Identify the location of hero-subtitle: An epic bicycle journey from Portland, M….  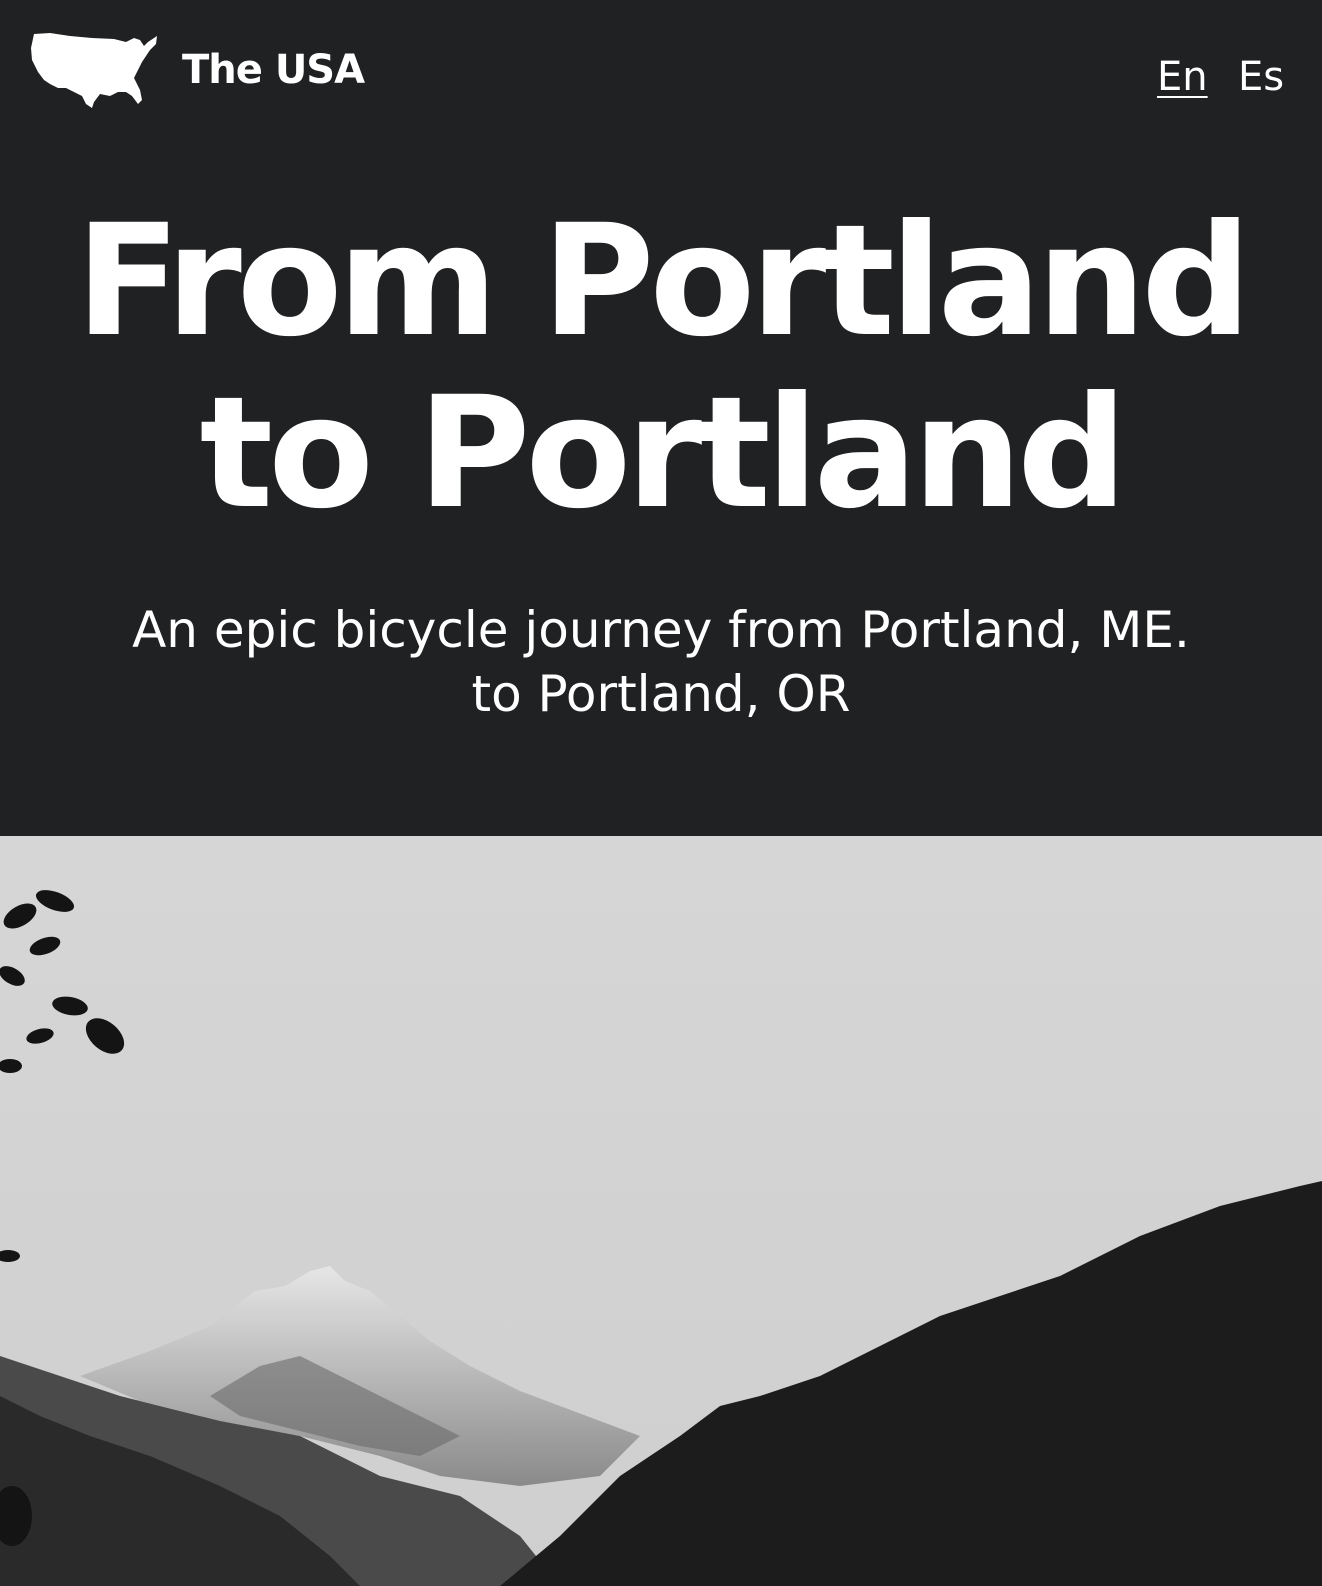
(661, 662).